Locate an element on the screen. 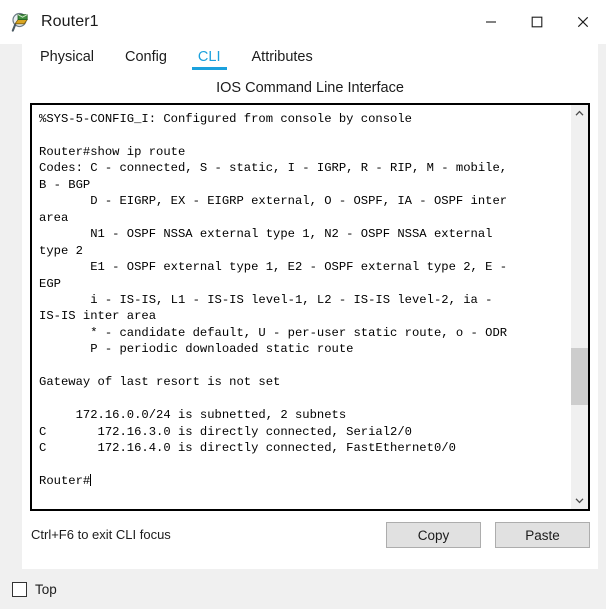 The image size is (606, 609). scroll-down-button is located at coordinates (579, 500).